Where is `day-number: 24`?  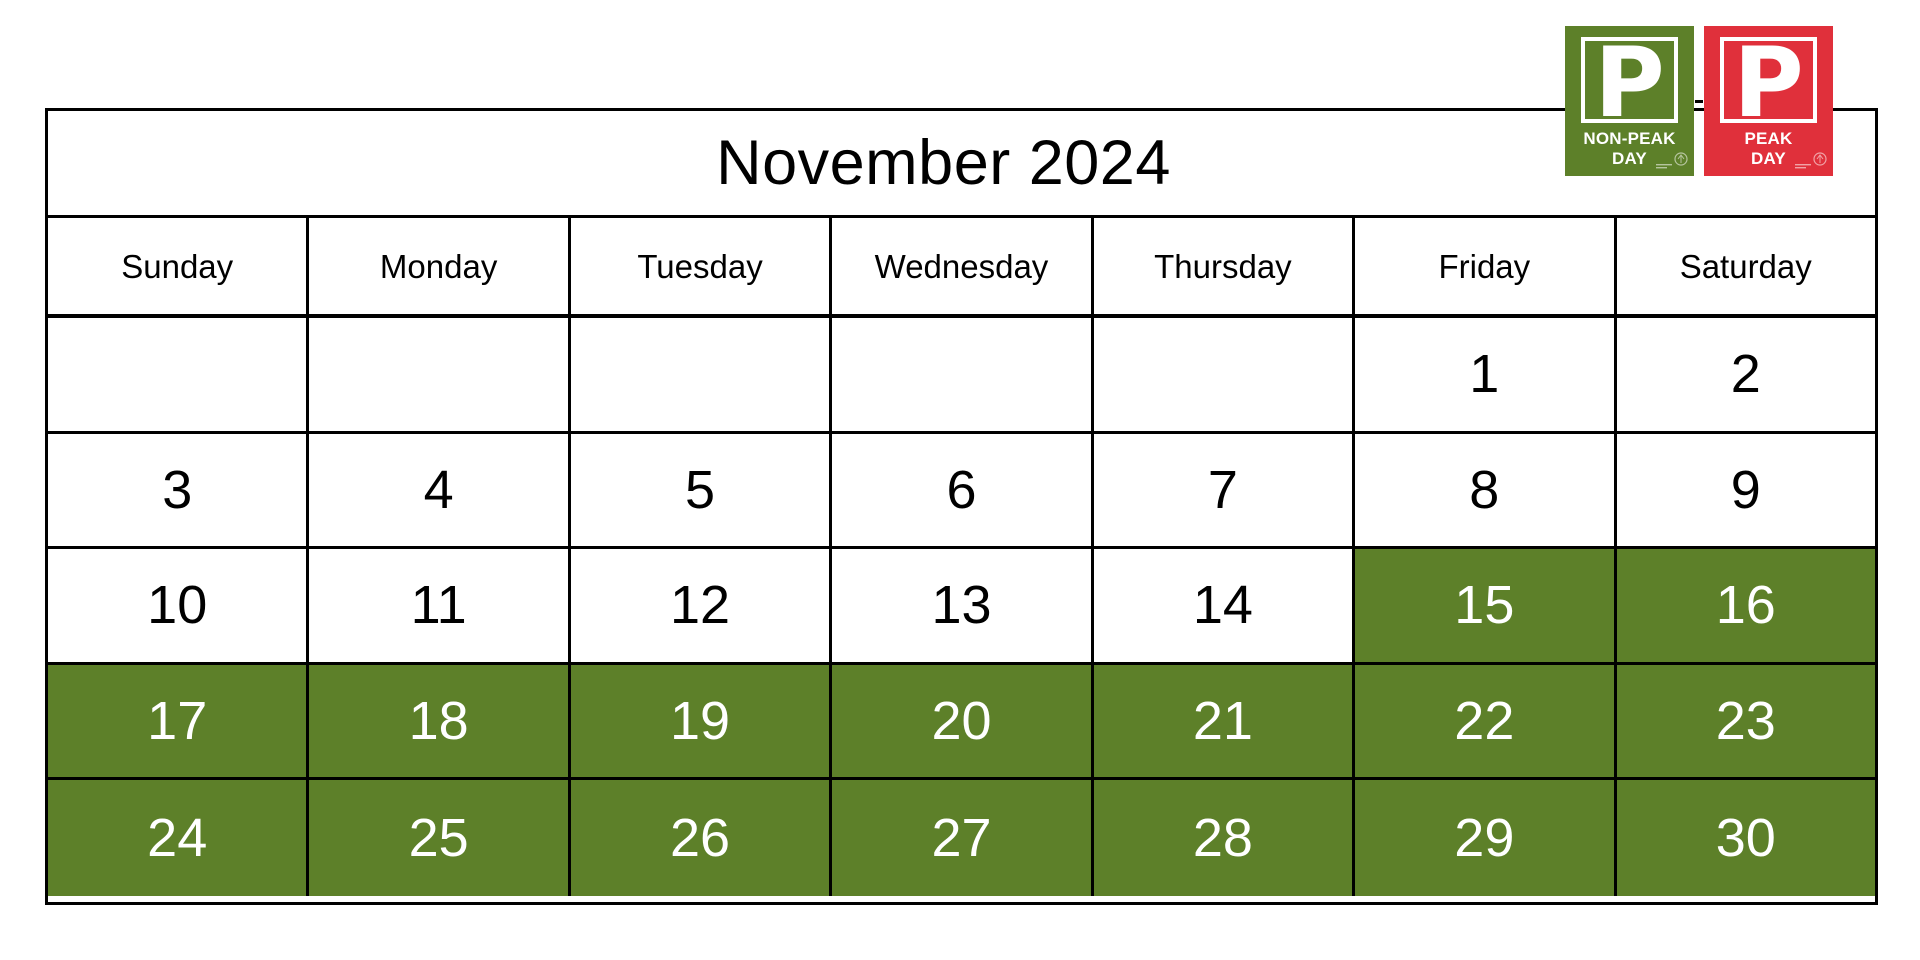 day-number: 24 is located at coordinates (177, 837).